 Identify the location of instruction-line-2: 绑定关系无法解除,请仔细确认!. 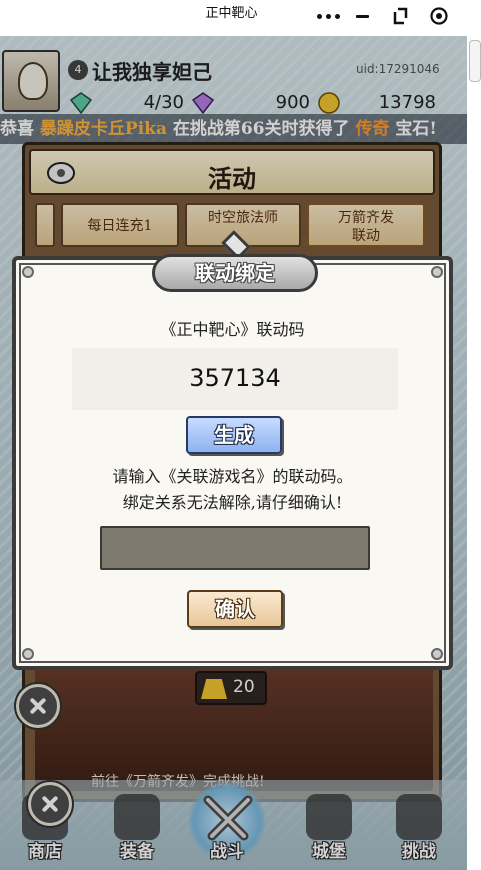
(232, 502).